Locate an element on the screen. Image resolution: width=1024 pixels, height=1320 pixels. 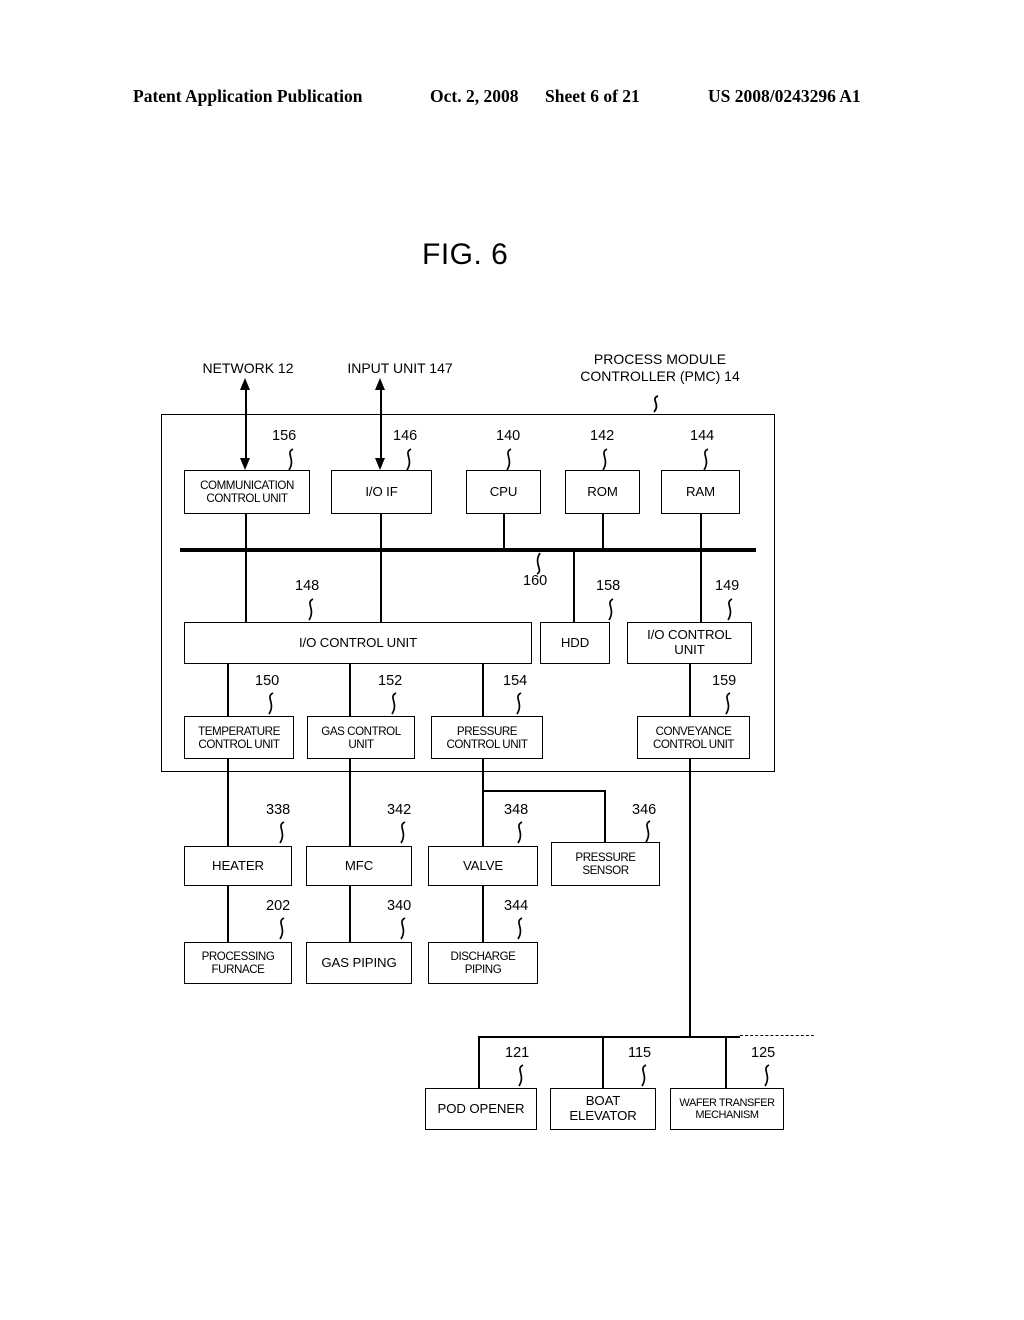
heater-box: HEATER is located at coordinates (238, 866).